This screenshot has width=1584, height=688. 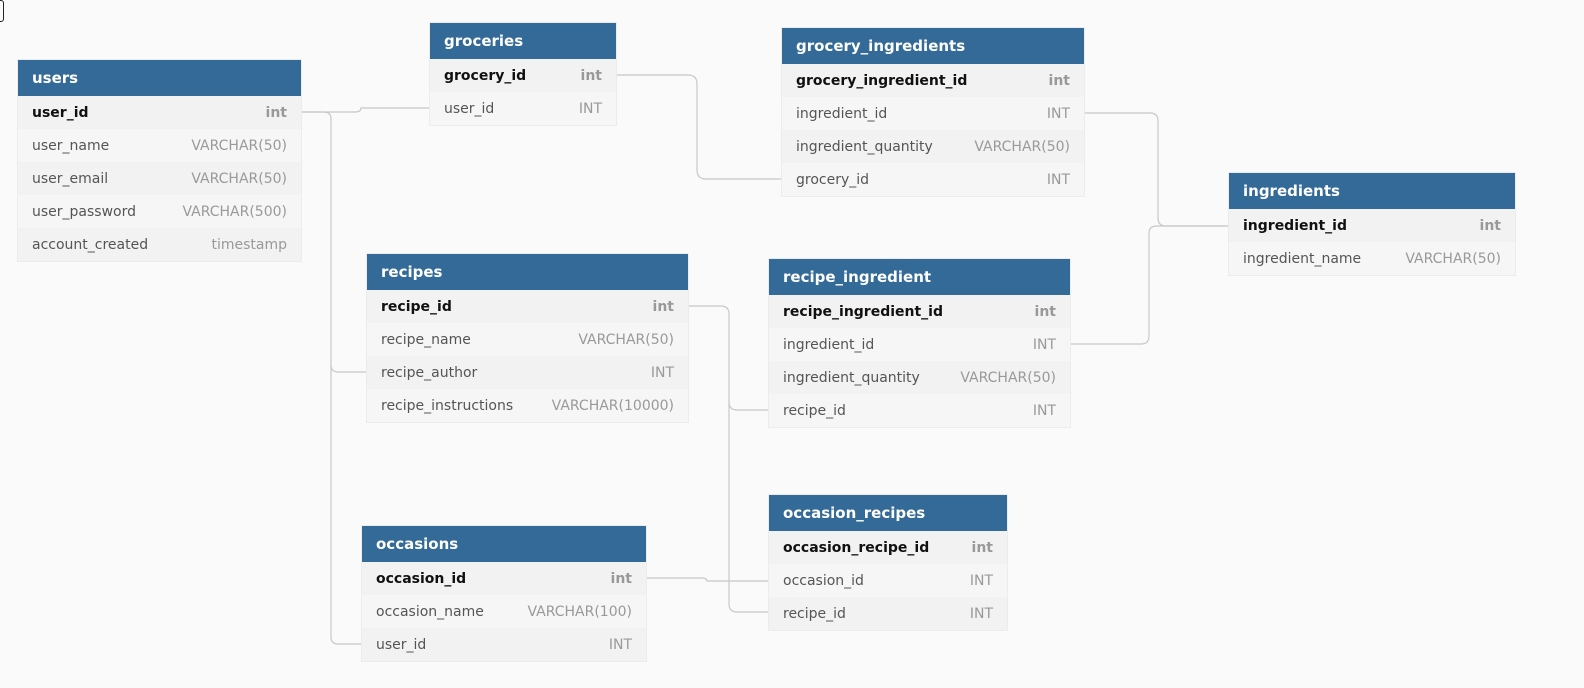 What do you see at coordinates (527, 372) in the screenshot?
I see `column-row: recipe_author INT` at bounding box center [527, 372].